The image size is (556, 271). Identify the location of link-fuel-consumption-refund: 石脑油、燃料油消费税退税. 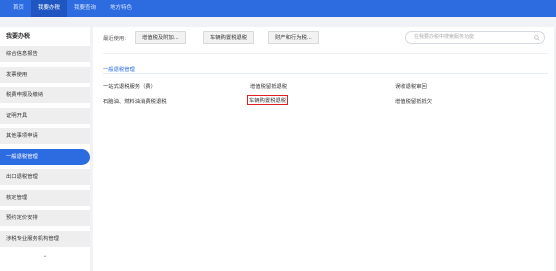
(135, 101).